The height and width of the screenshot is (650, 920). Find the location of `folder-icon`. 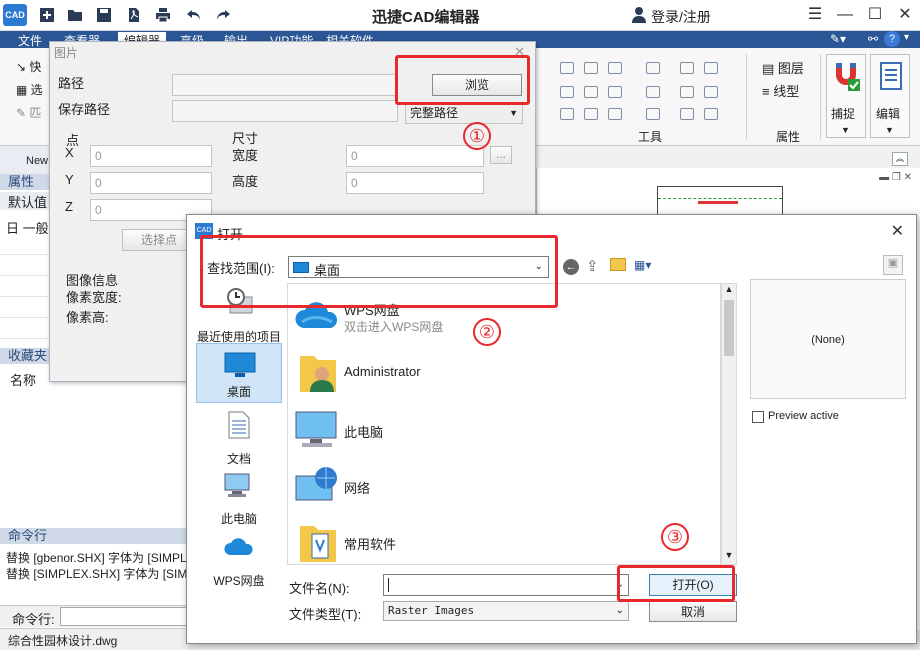

folder-icon is located at coordinates (318, 544).